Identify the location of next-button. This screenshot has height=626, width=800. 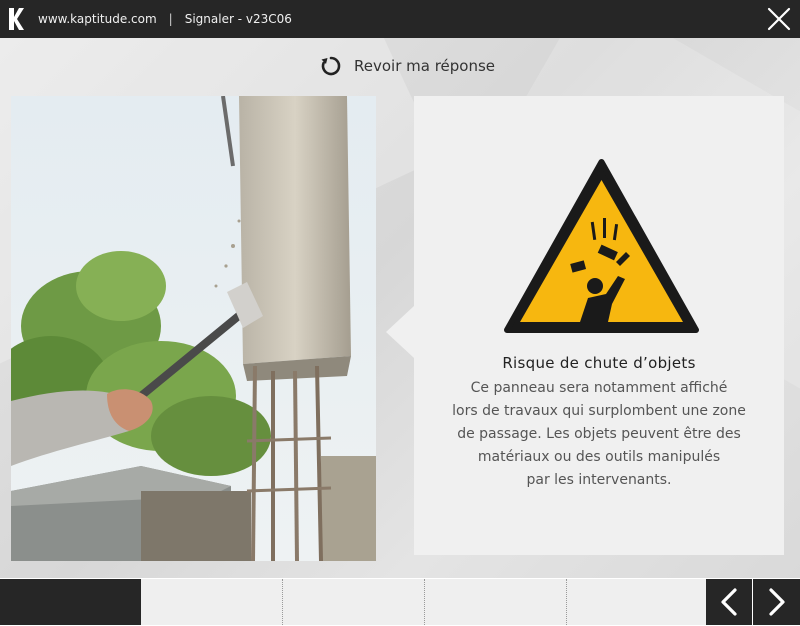
(776, 602).